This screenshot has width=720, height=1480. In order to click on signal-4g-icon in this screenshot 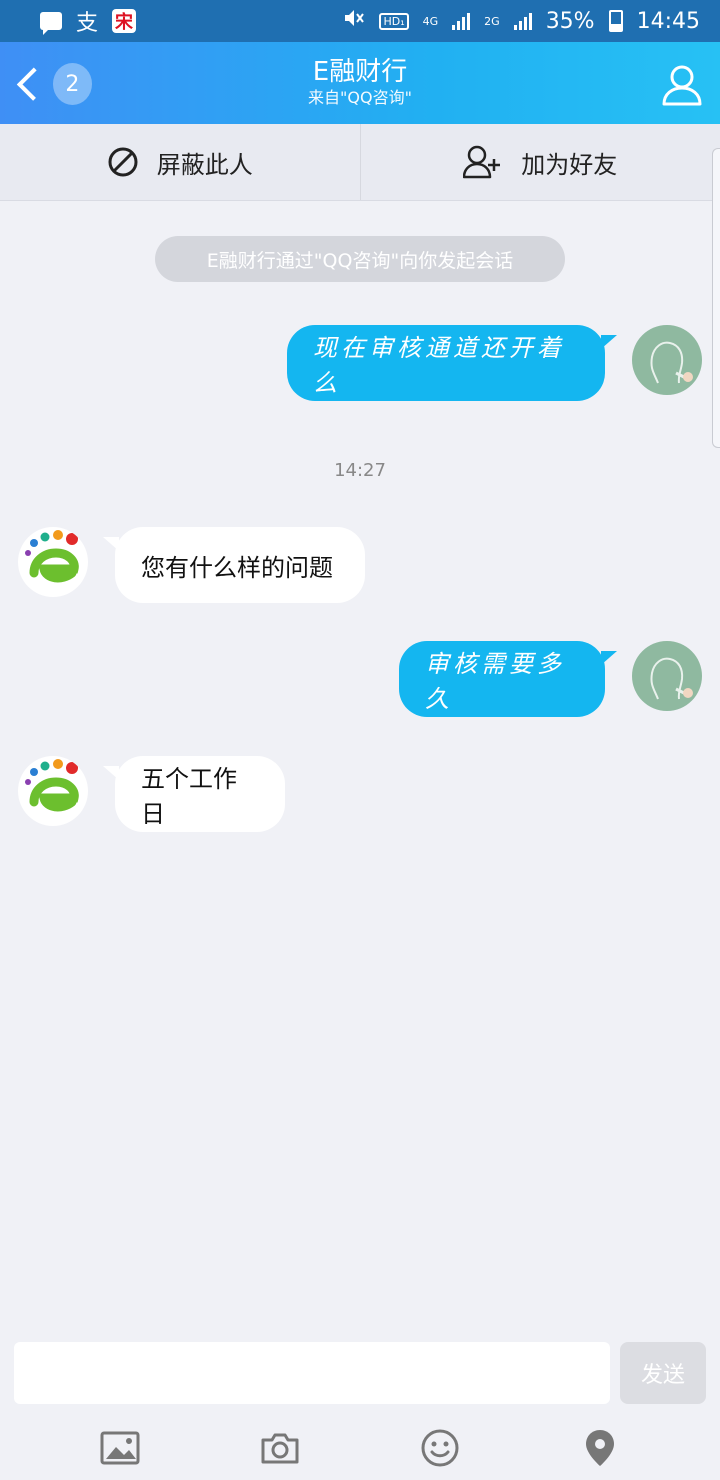, I will do `click(461, 21)`.